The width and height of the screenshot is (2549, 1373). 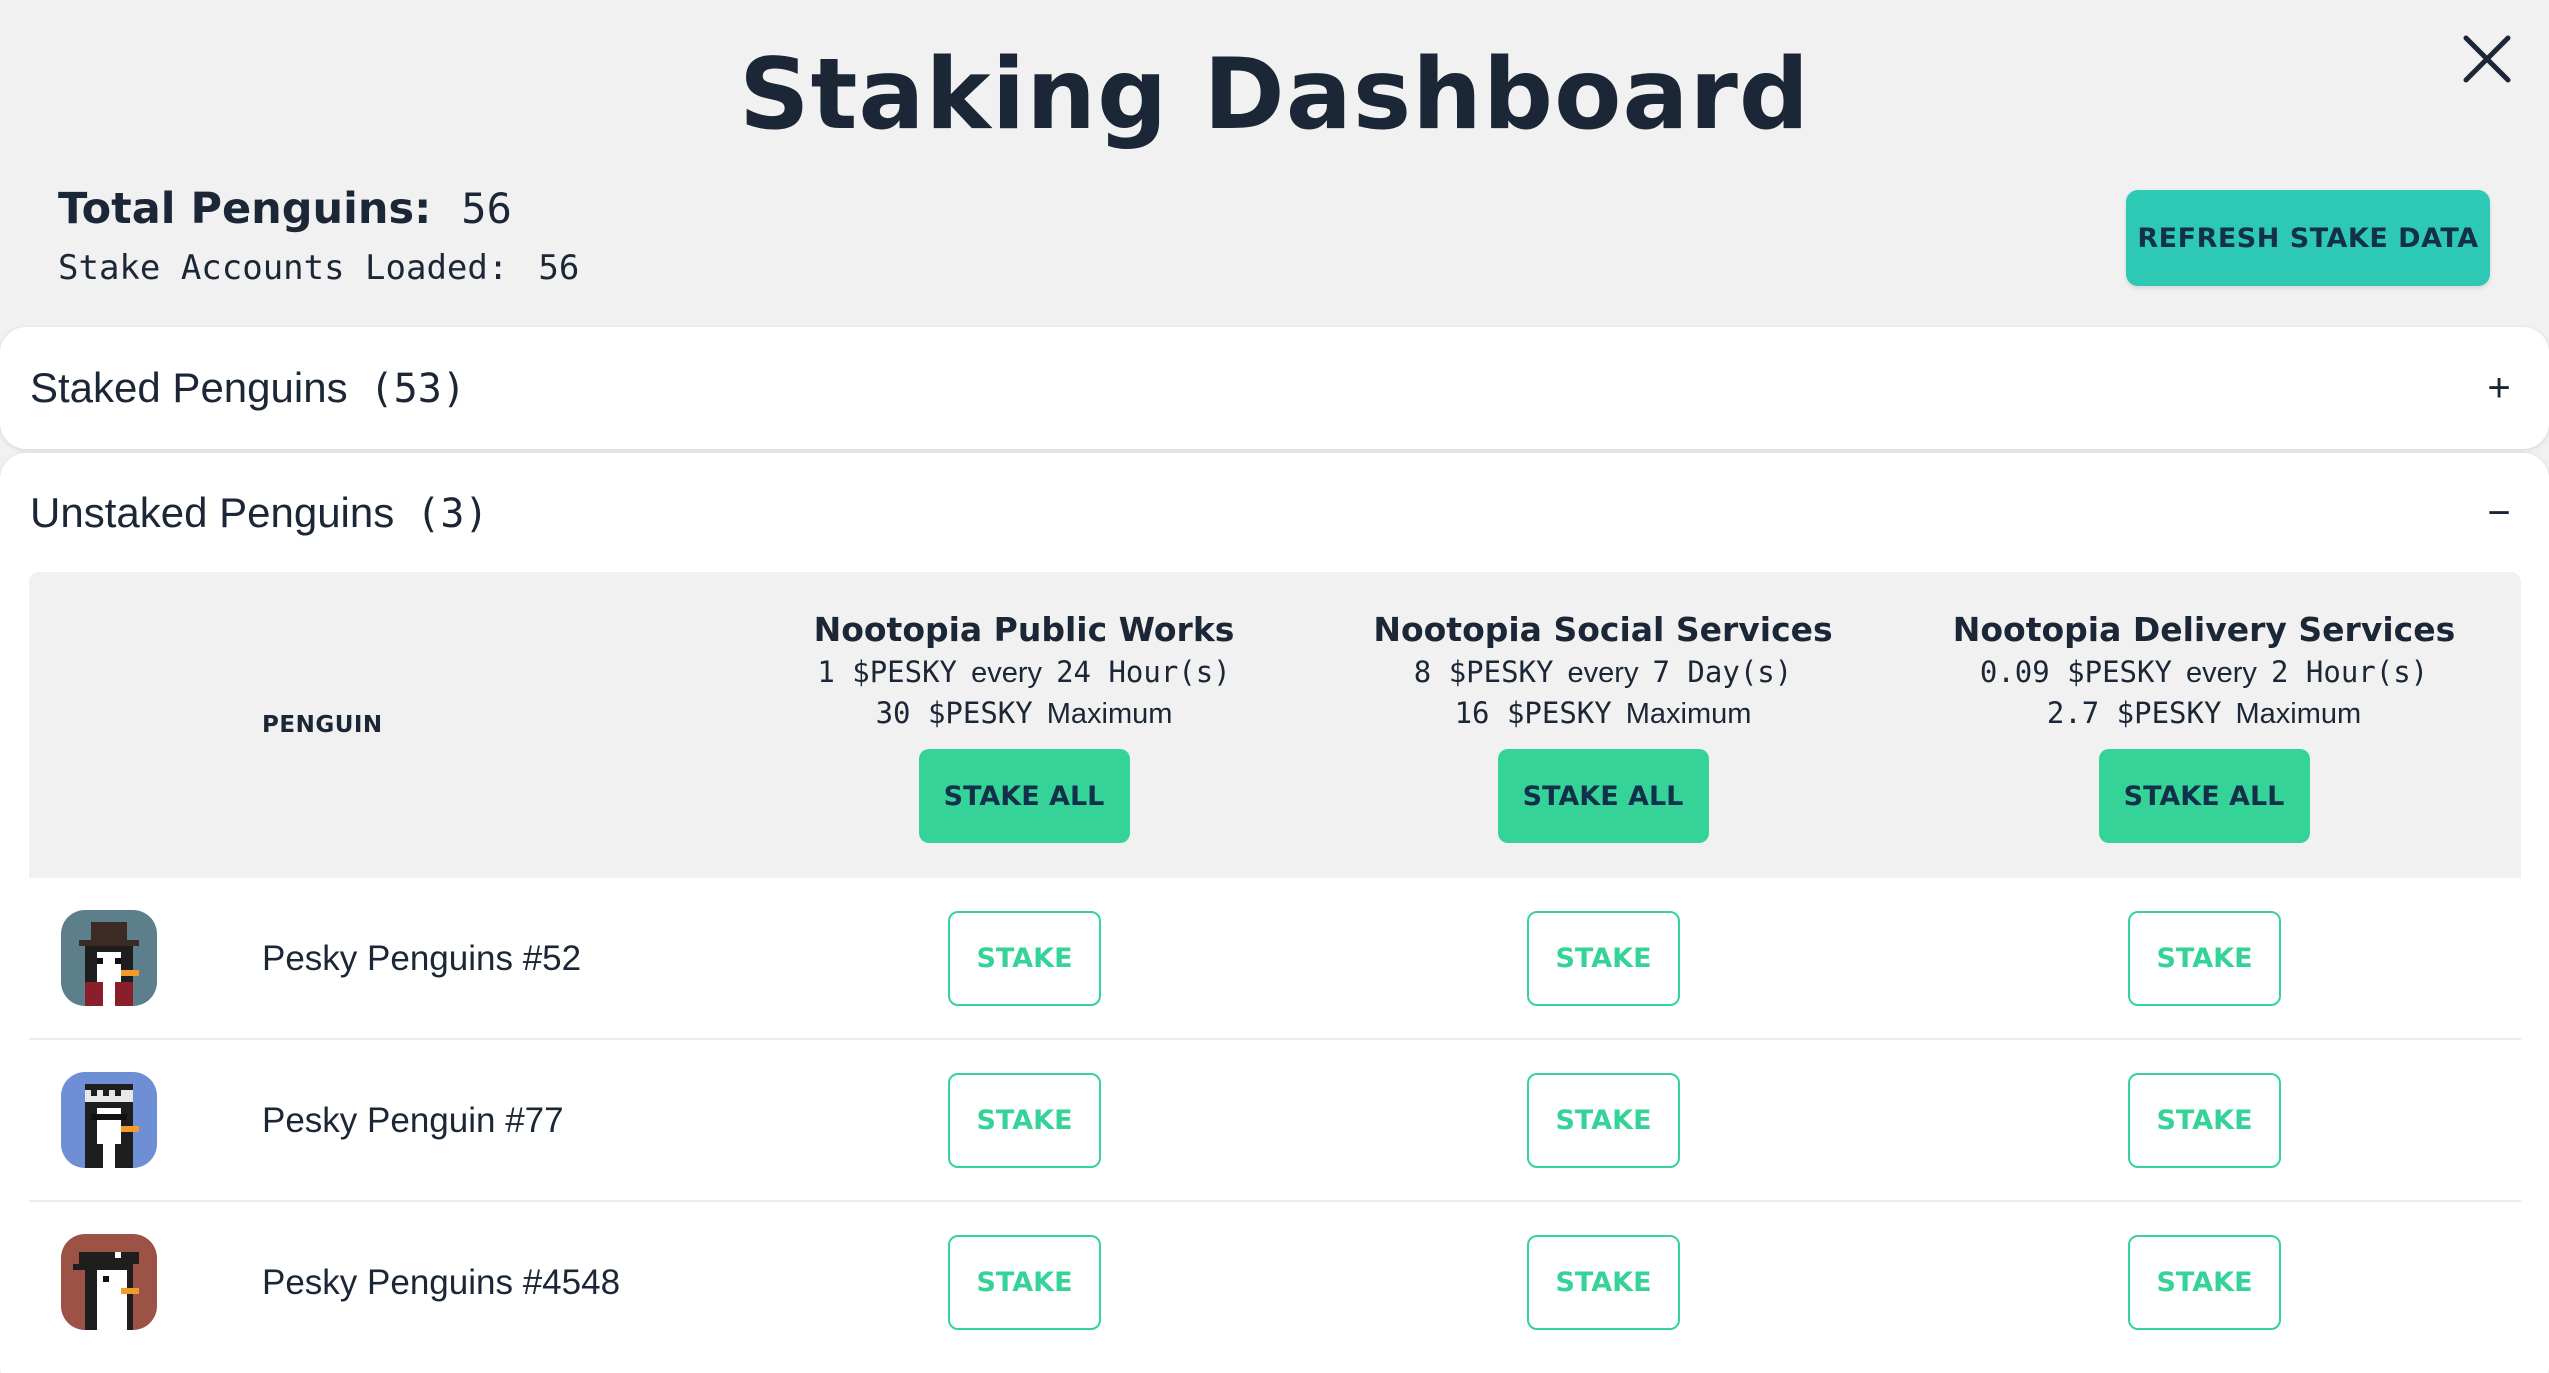 I want to click on stake-all-button-public-works: STAKE ALL, so click(x=1024, y=796).